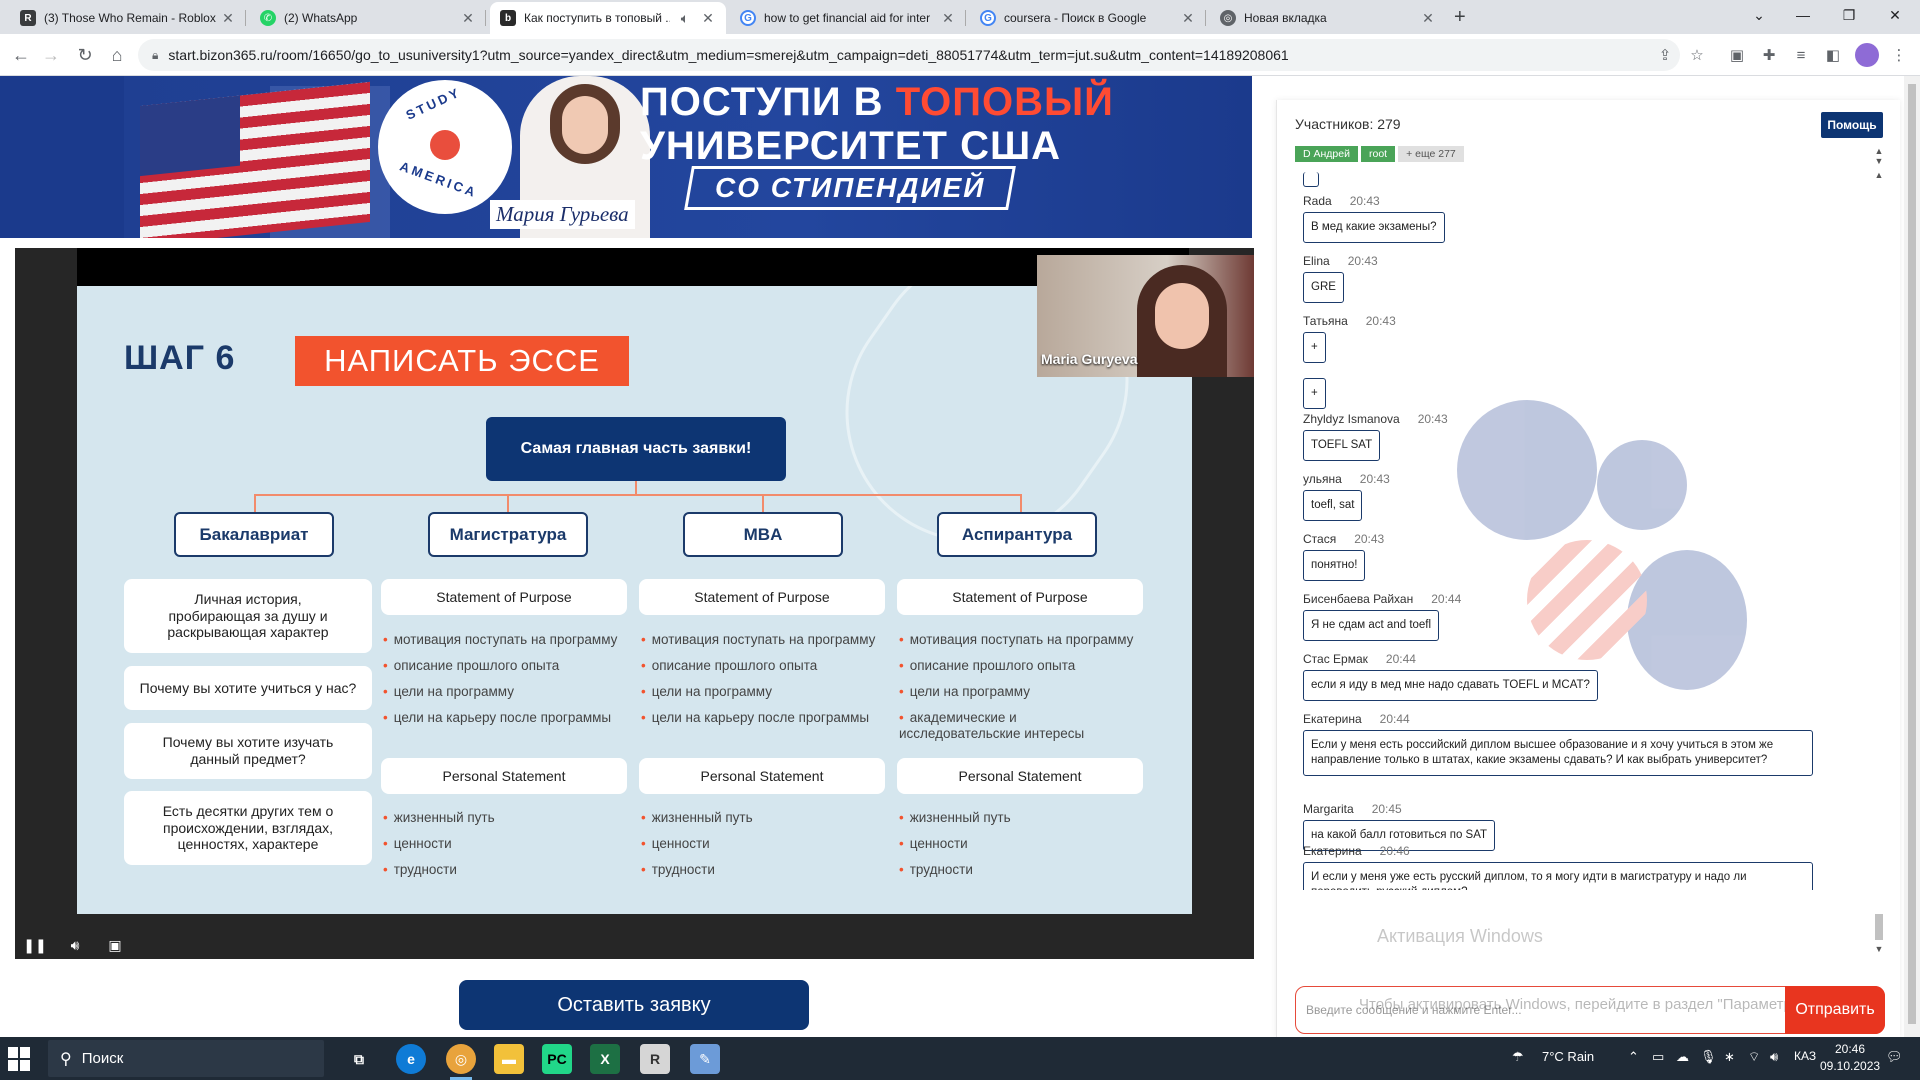 This screenshot has width=1920, height=1080. What do you see at coordinates (1879, 556) in the screenshot?
I see `chat-scrollbar: ▲ ▼ ▲ ▼` at bounding box center [1879, 556].